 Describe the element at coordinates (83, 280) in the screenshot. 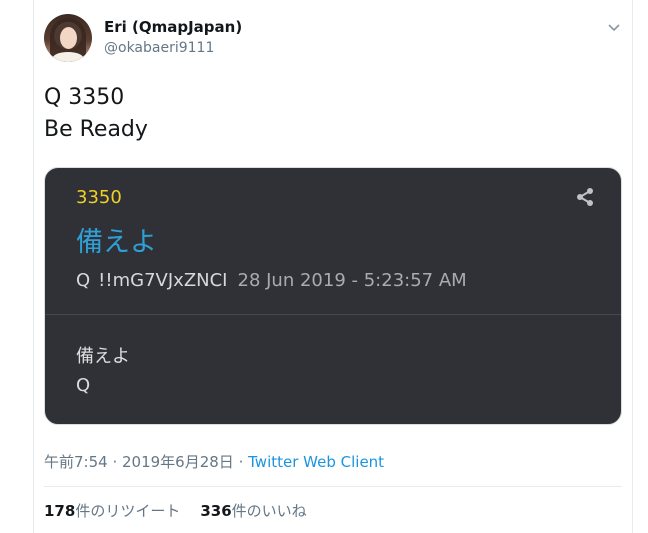

I see `post-author: Q` at that location.